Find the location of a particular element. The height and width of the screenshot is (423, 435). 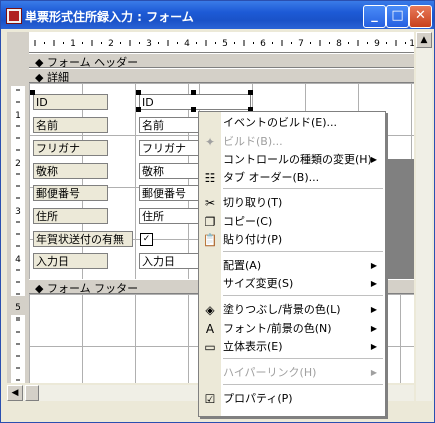

context-menu-icon-column is located at coordinates (210, 264).